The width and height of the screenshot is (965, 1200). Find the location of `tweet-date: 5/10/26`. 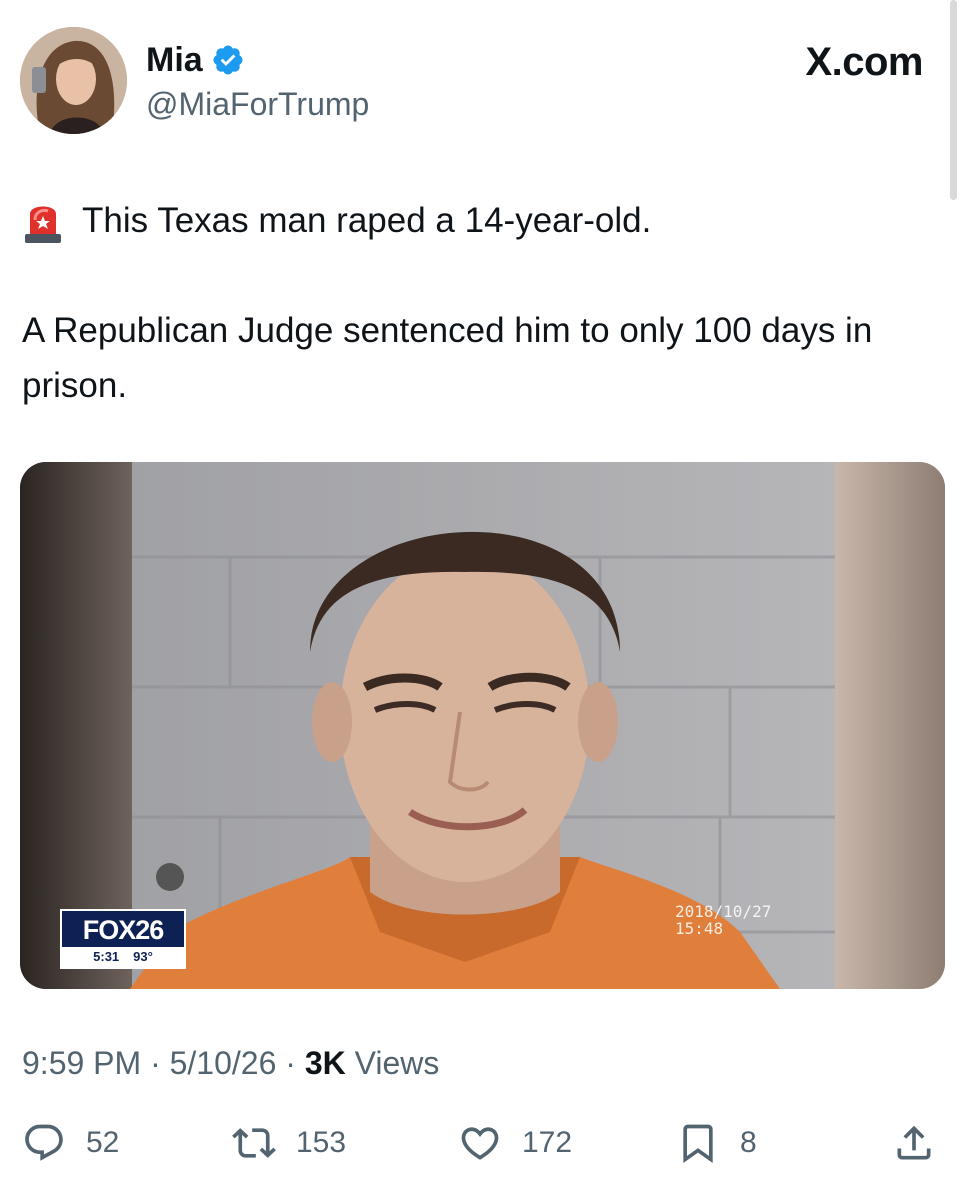

tweet-date: 5/10/26 is located at coordinates (223, 1063).